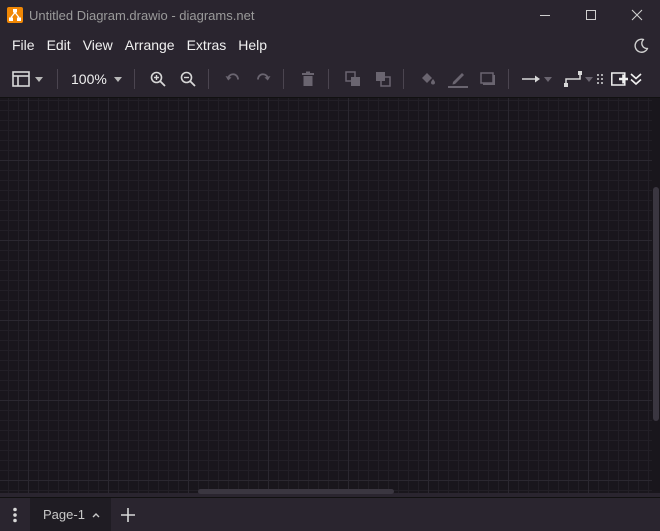 Image resolution: width=660 pixels, height=531 pixels. What do you see at coordinates (150, 45) in the screenshot?
I see `menu-arrange: Arrange` at bounding box center [150, 45].